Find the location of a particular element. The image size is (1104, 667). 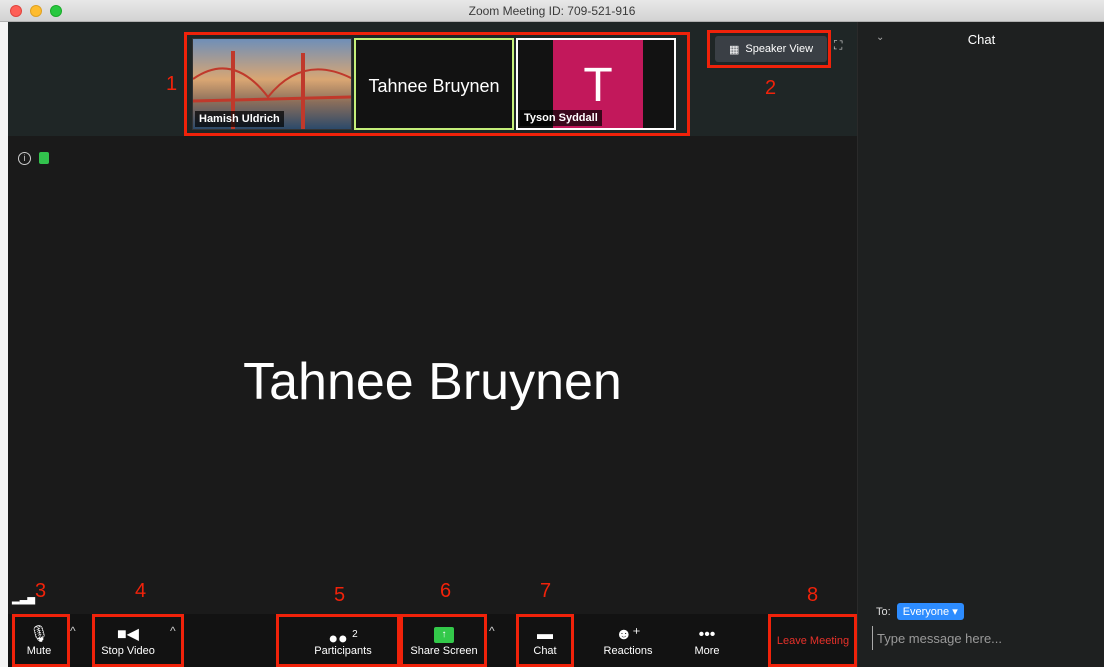

thumbnail-name-label: Hamish Uldrich is located at coordinates (239, 119).